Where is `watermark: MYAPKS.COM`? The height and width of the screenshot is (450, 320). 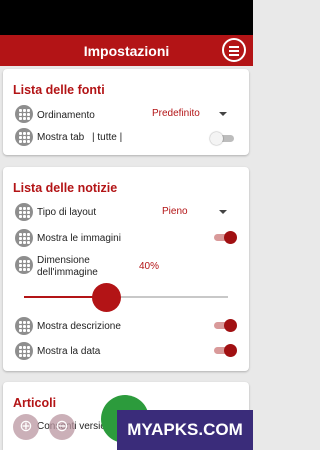
watermark: MYAPKS.COM is located at coordinates (185, 430).